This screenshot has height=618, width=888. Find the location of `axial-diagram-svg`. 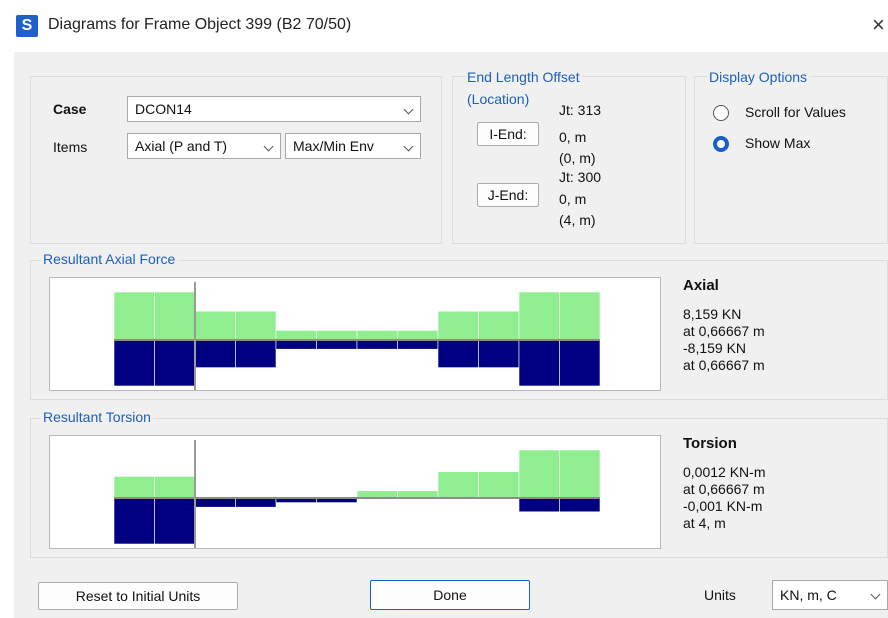

axial-diagram-svg is located at coordinates (357, 336).